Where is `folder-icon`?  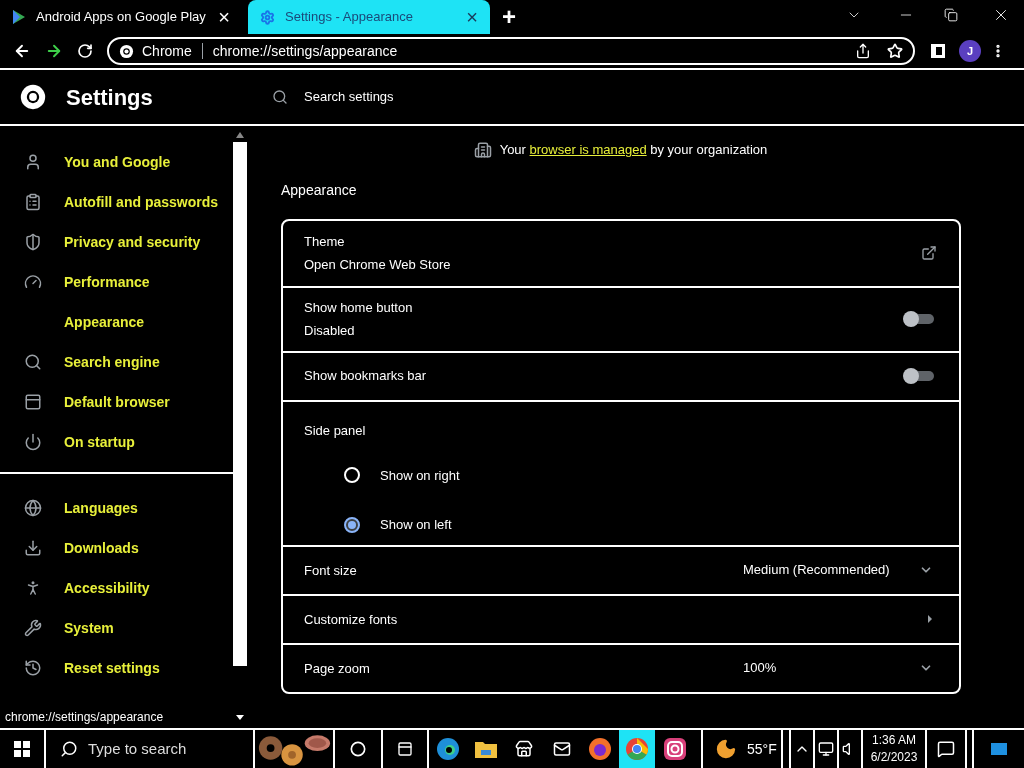
folder-icon is located at coordinates (486, 749).